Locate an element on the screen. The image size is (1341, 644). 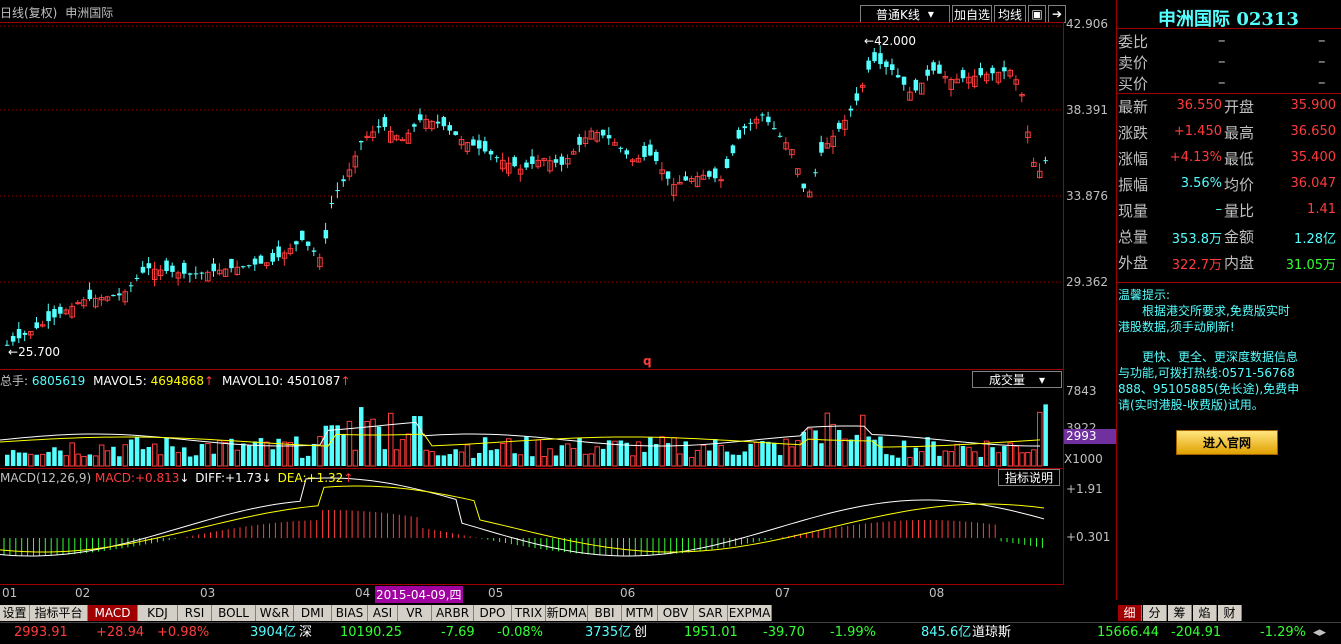
indicator-tab: W&R is located at coordinates (275, 613).